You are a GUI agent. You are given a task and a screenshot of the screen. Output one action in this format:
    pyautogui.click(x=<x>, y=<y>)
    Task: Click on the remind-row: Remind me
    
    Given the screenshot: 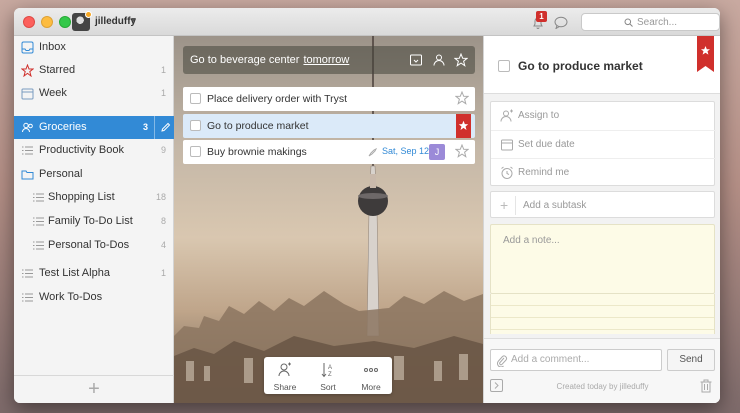 What is the action you would take?
    pyautogui.click(x=603, y=172)
    